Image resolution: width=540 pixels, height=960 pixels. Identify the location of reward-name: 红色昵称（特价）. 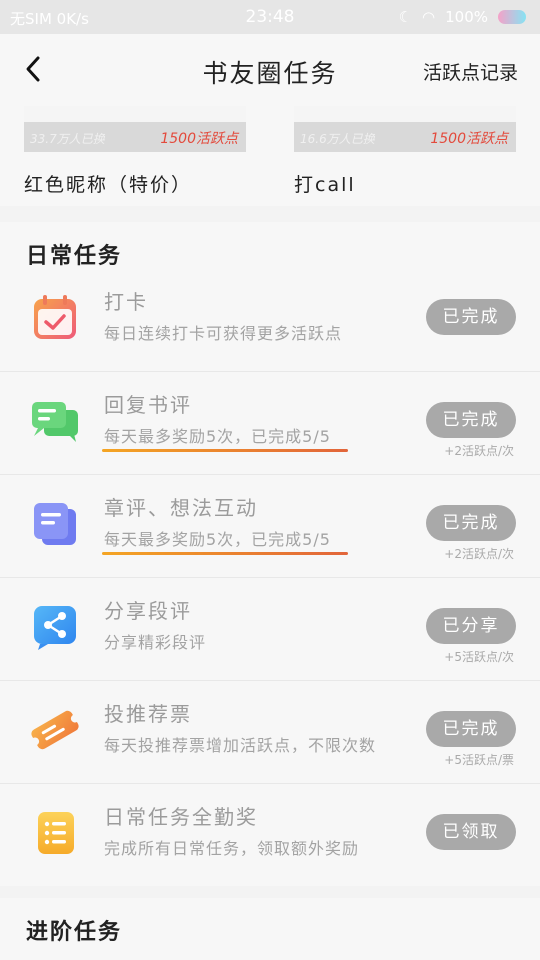
(108, 185).